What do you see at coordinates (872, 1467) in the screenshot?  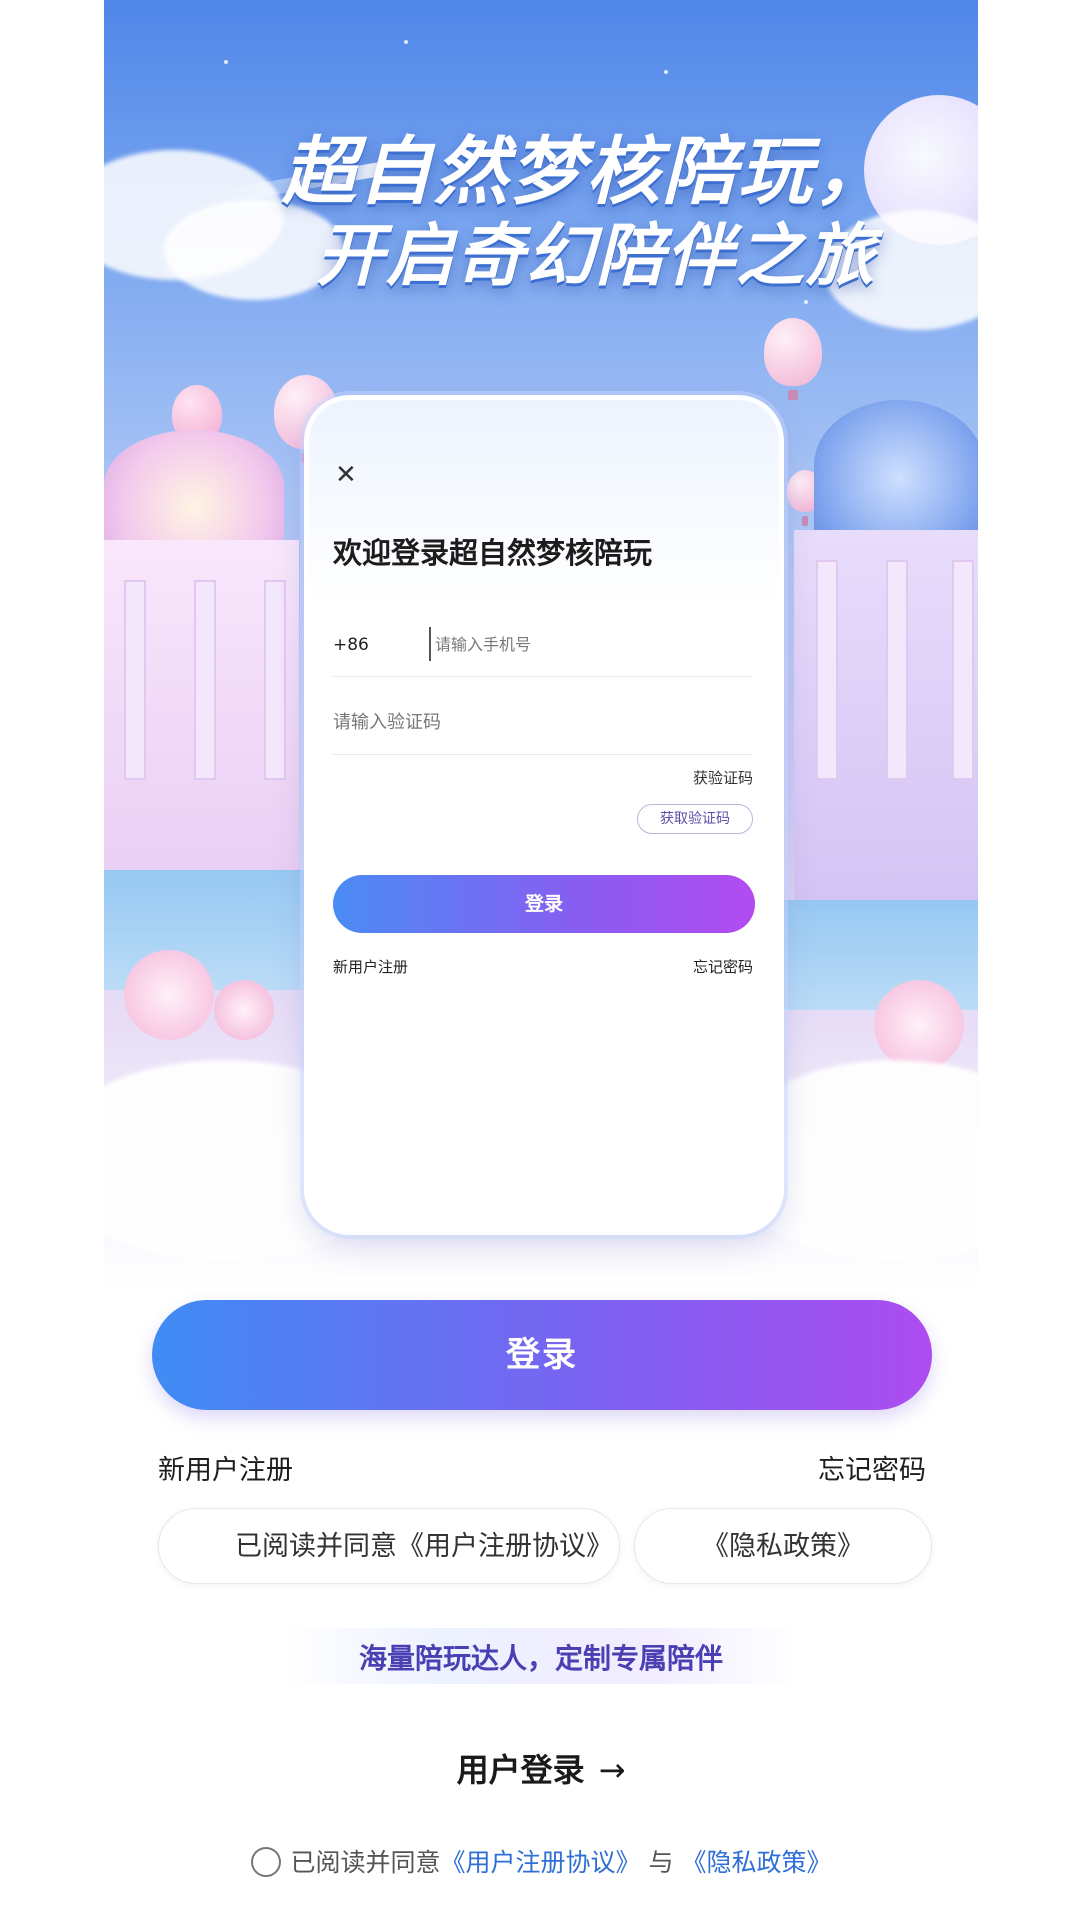 I see `forgot-password-link: 忘记密码` at bounding box center [872, 1467].